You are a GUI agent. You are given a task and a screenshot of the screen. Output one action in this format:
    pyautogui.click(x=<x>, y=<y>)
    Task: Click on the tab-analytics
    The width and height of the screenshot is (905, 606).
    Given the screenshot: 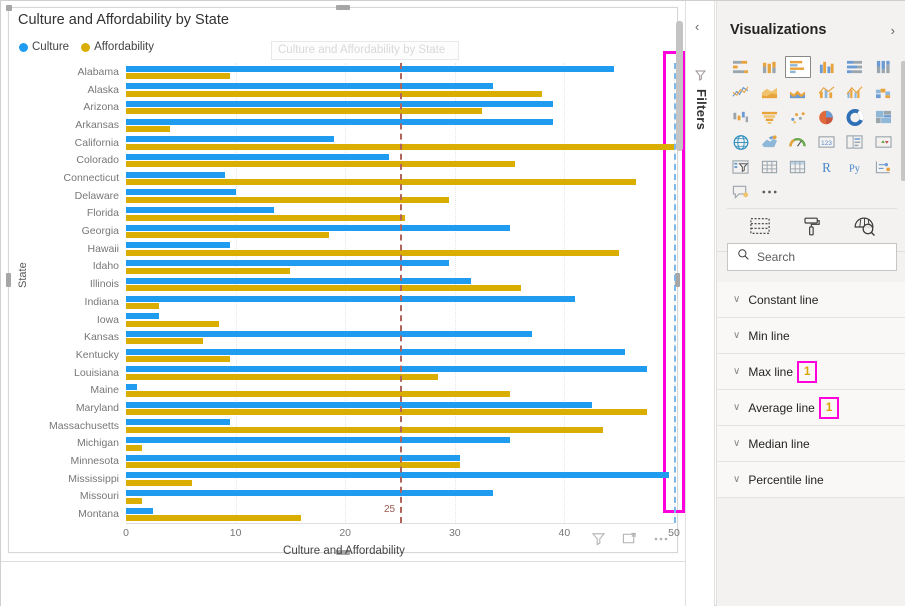 What is the action you would take?
    pyautogui.click(x=864, y=232)
    